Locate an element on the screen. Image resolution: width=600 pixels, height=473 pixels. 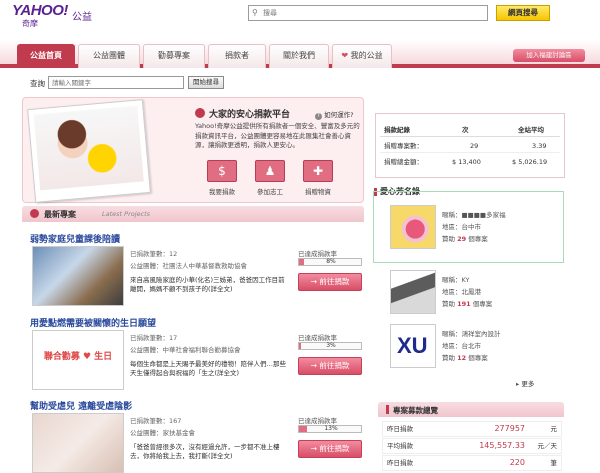
query-bar: 查詢 開始搜尋 is located at coordinates (300, 83).